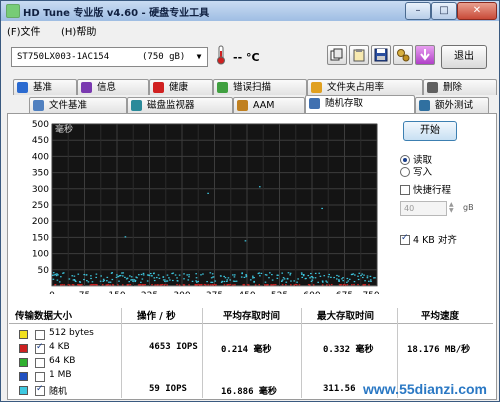 This screenshot has height=402, width=500. I want to click on maximize-button: □, so click(444, 11).